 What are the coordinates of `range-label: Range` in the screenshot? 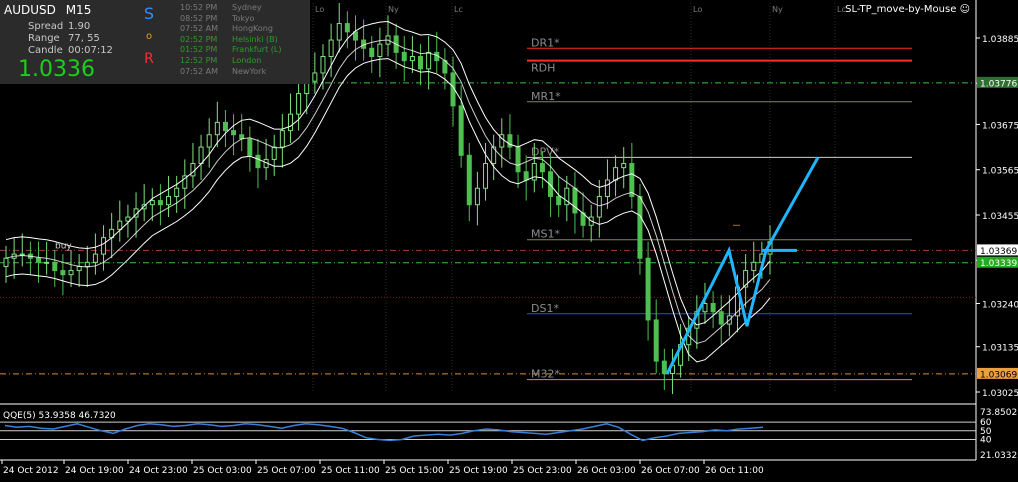 It's located at (44, 38).